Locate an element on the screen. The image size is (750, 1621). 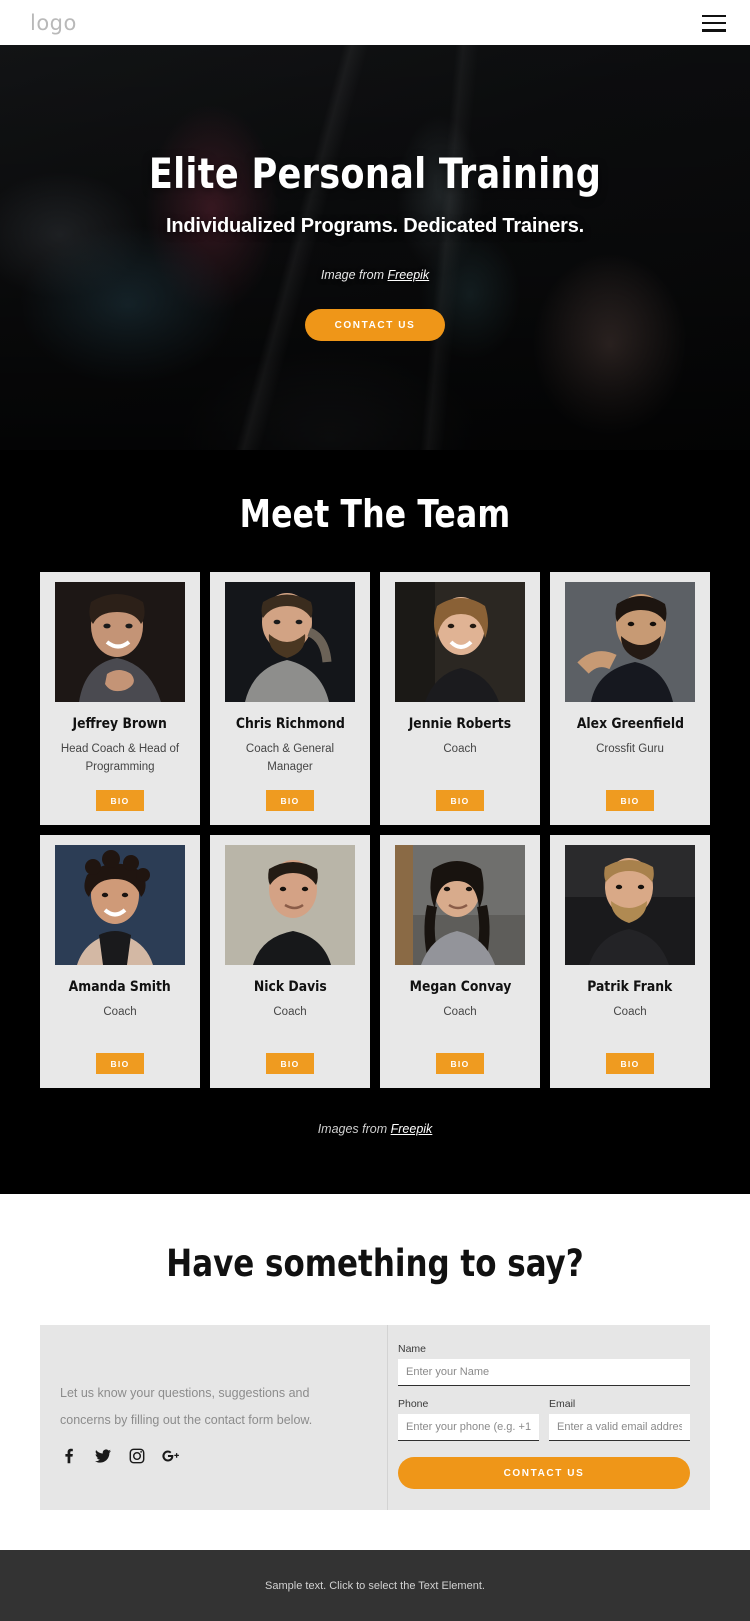
instagram-icon is located at coordinates (137, 1456).